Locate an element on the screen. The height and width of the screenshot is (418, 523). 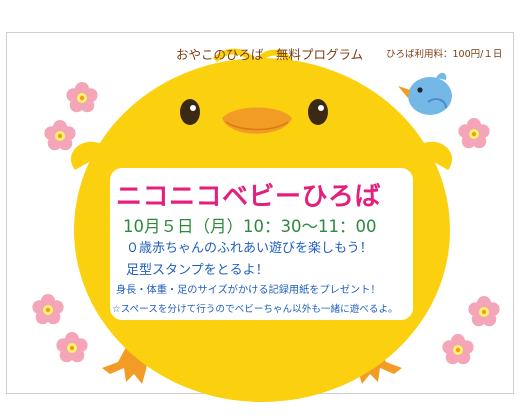
event-description: ０歳赤ちゃんのふれあい遊びを楽しもう！ is located at coordinates (249, 248).